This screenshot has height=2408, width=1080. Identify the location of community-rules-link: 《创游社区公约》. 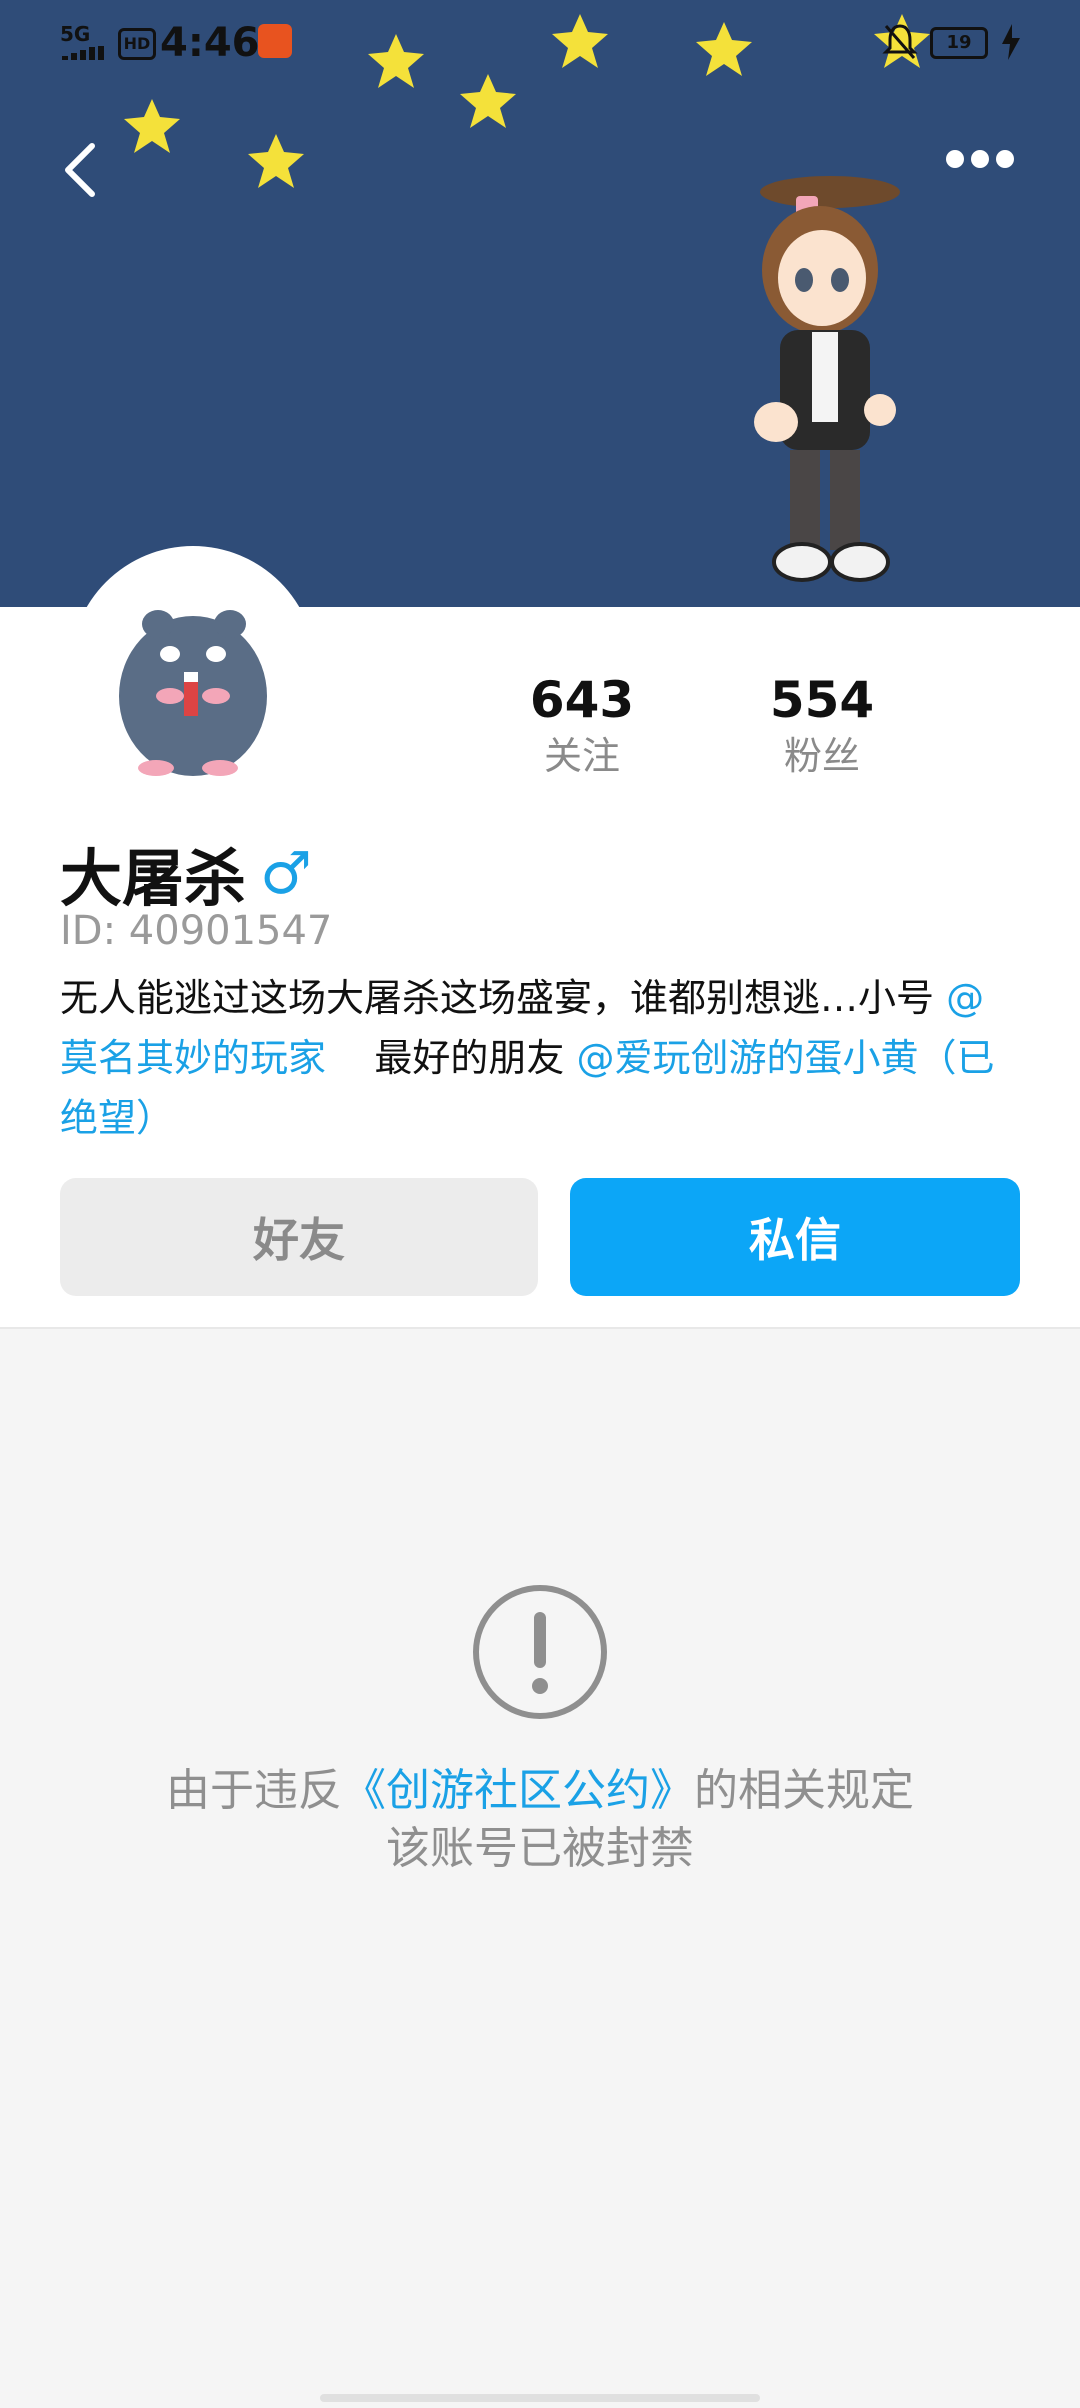
(518, 1790).